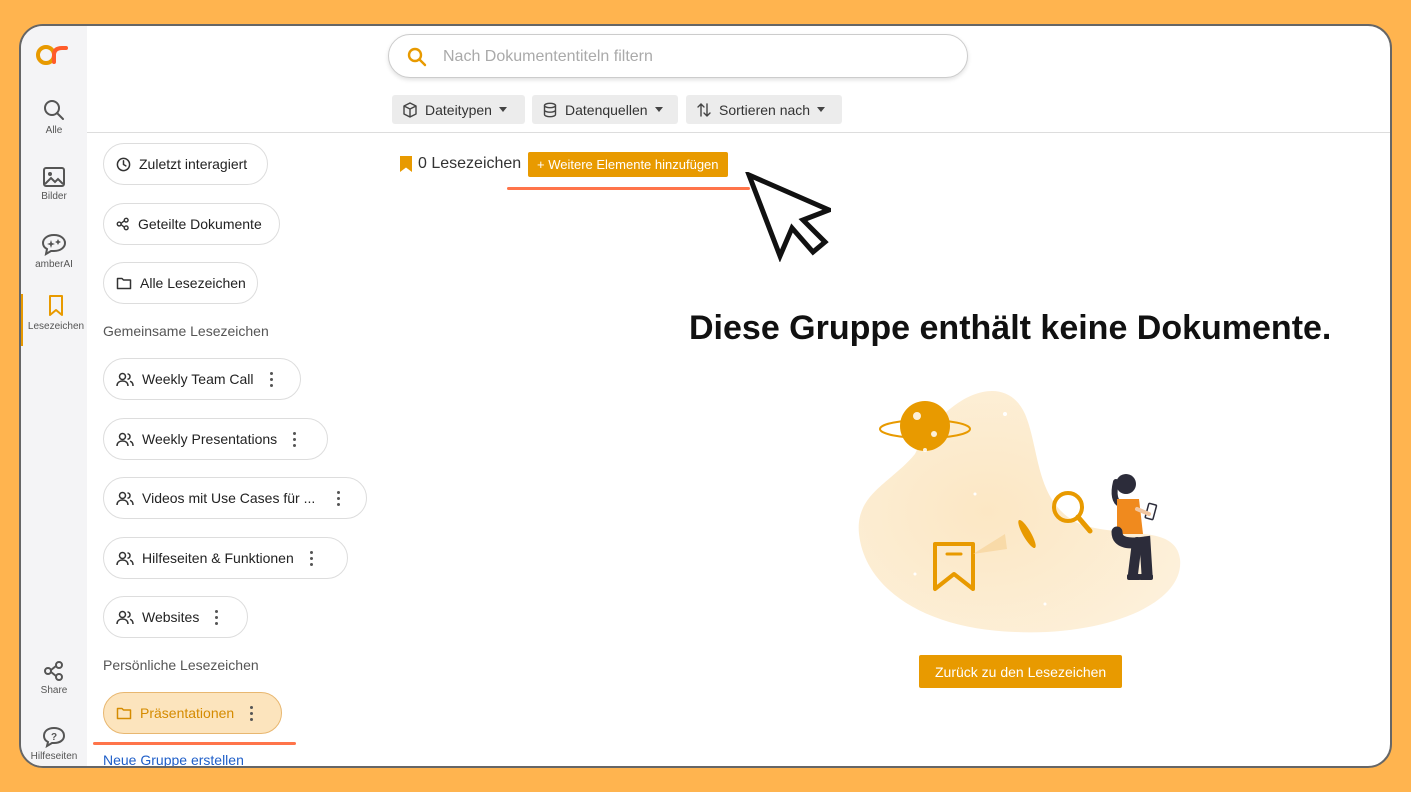 This screenshot has height=792, width=1411. I want to click on rail-label: amberAI, so click(54, 264).